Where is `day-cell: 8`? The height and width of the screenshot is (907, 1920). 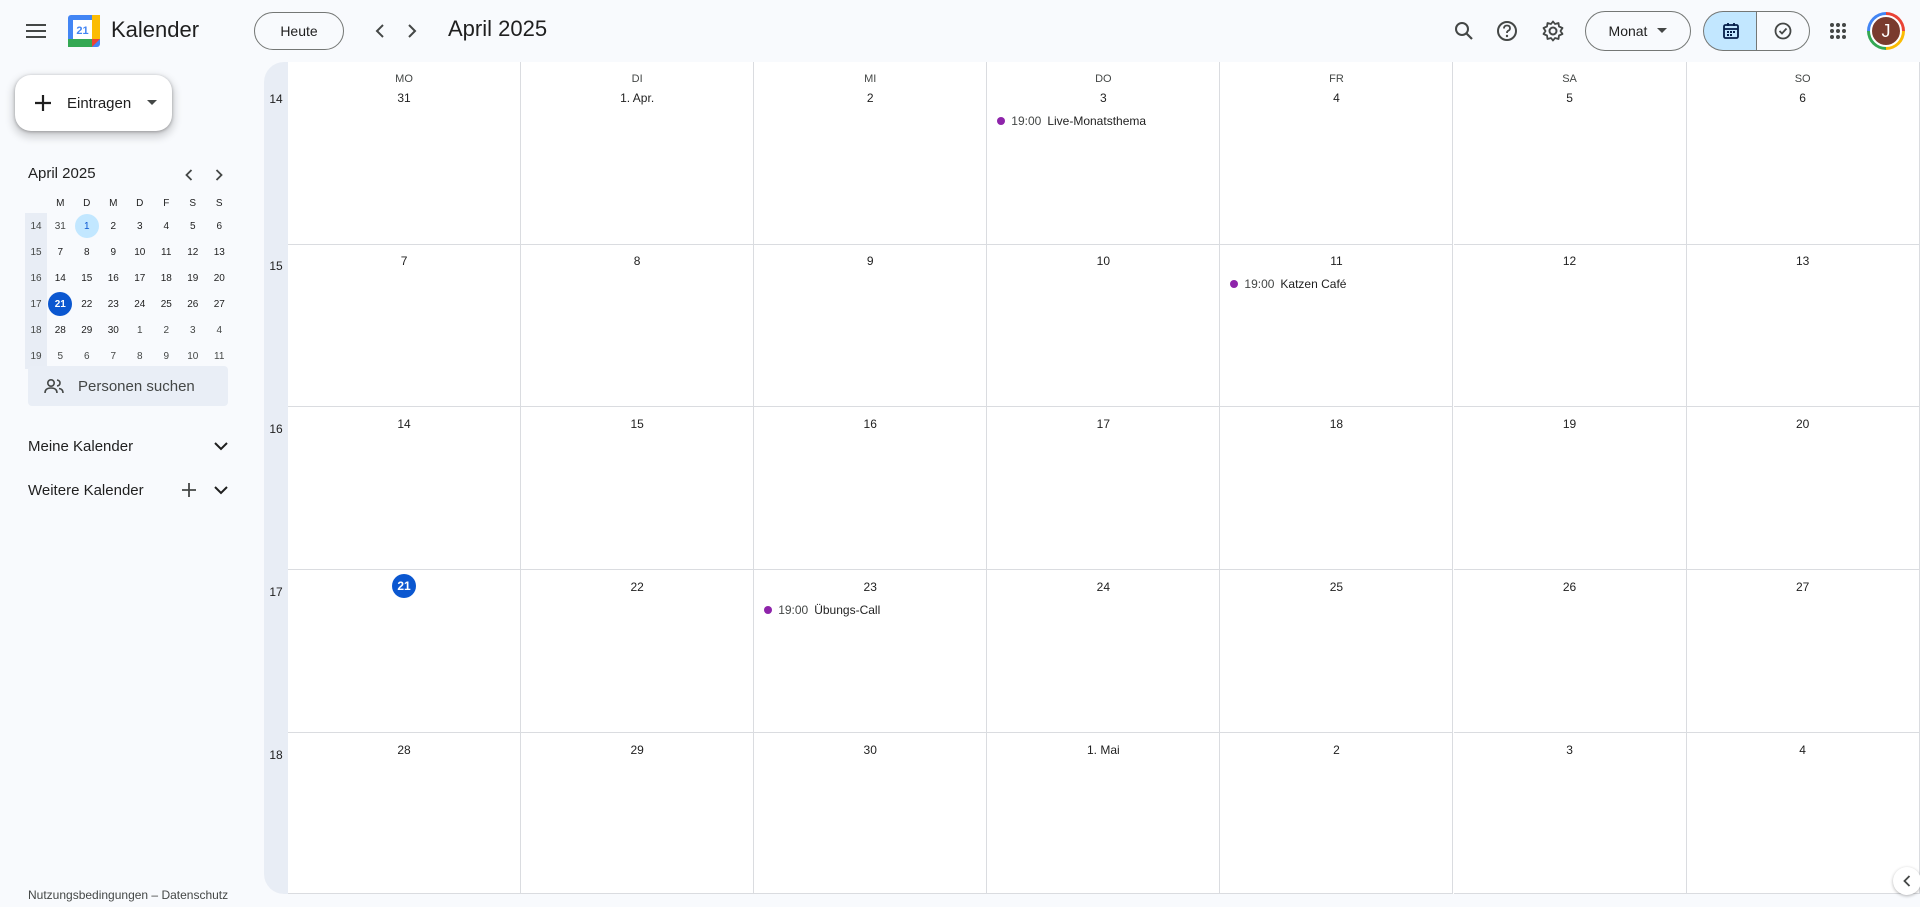
day-cell: 8 is located at coordinates (638, 325).